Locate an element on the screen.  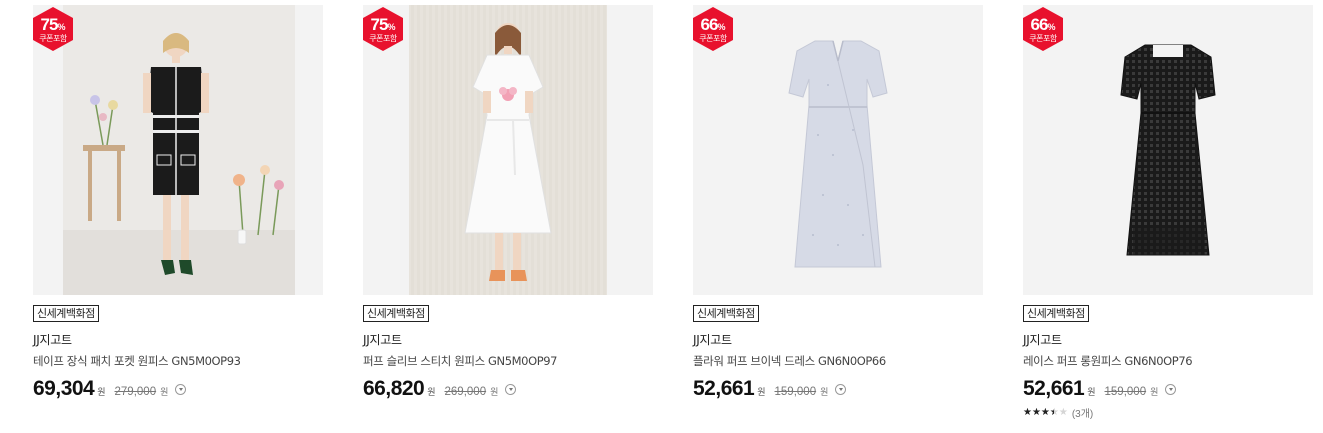
price-row: 66,820 원 269,000 원 is located at coordinates (508, 389).